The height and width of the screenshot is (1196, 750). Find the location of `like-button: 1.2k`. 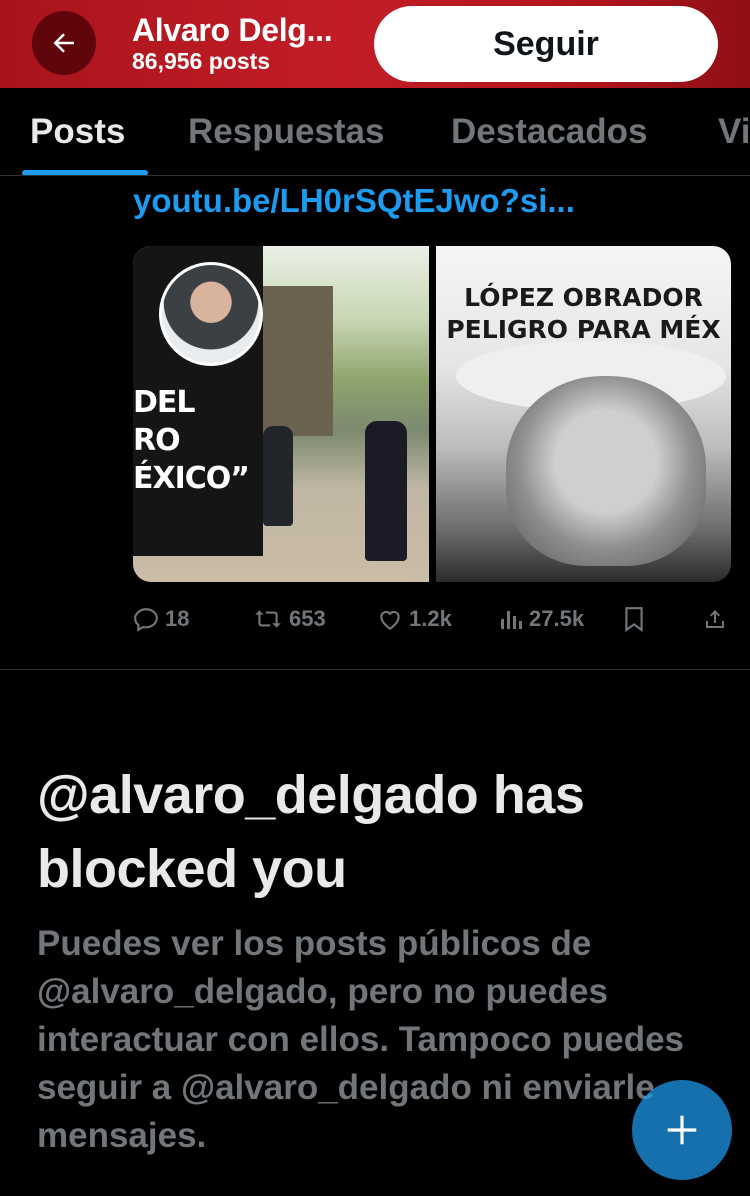

like-button: 1.2k is located at coordinates (414, 619).